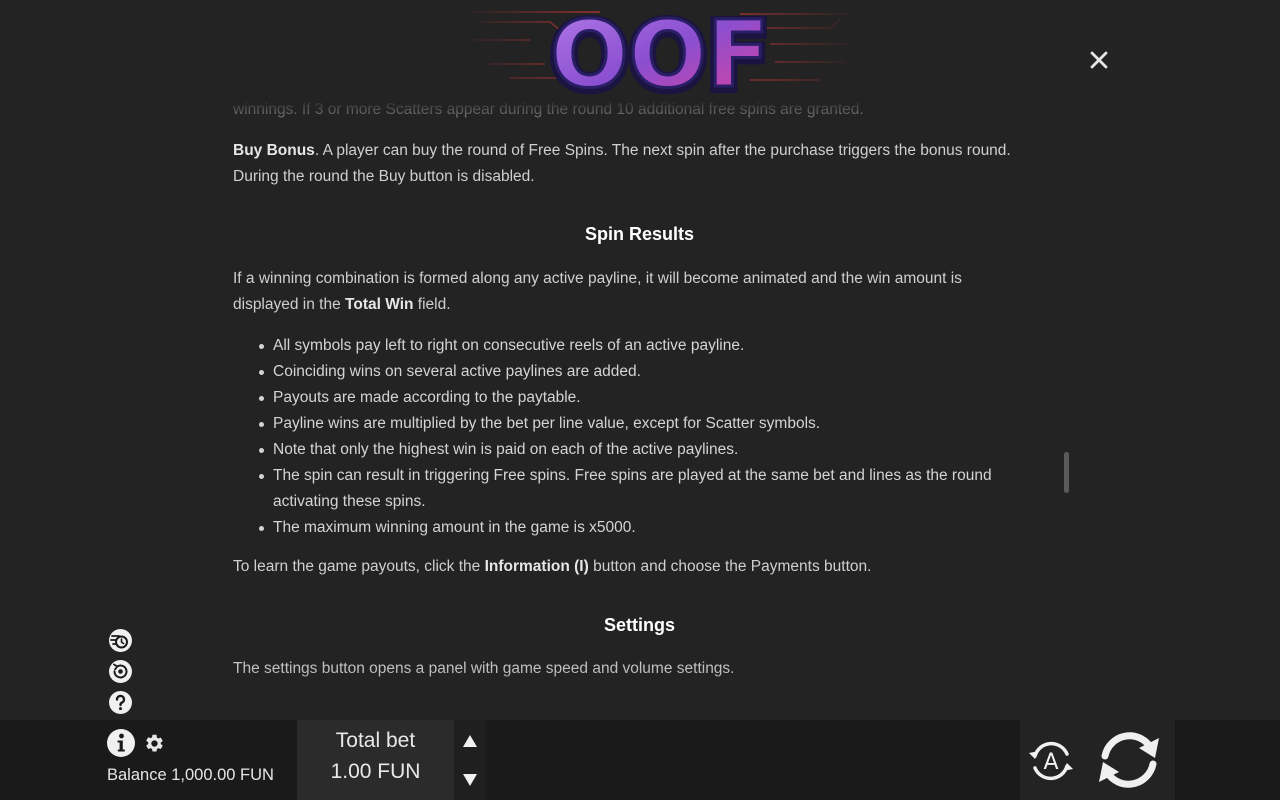 Image resolution: width=1280 pixels, height=800 pixels. I want to click on total-win-term: Total Win, so click(379, 304).